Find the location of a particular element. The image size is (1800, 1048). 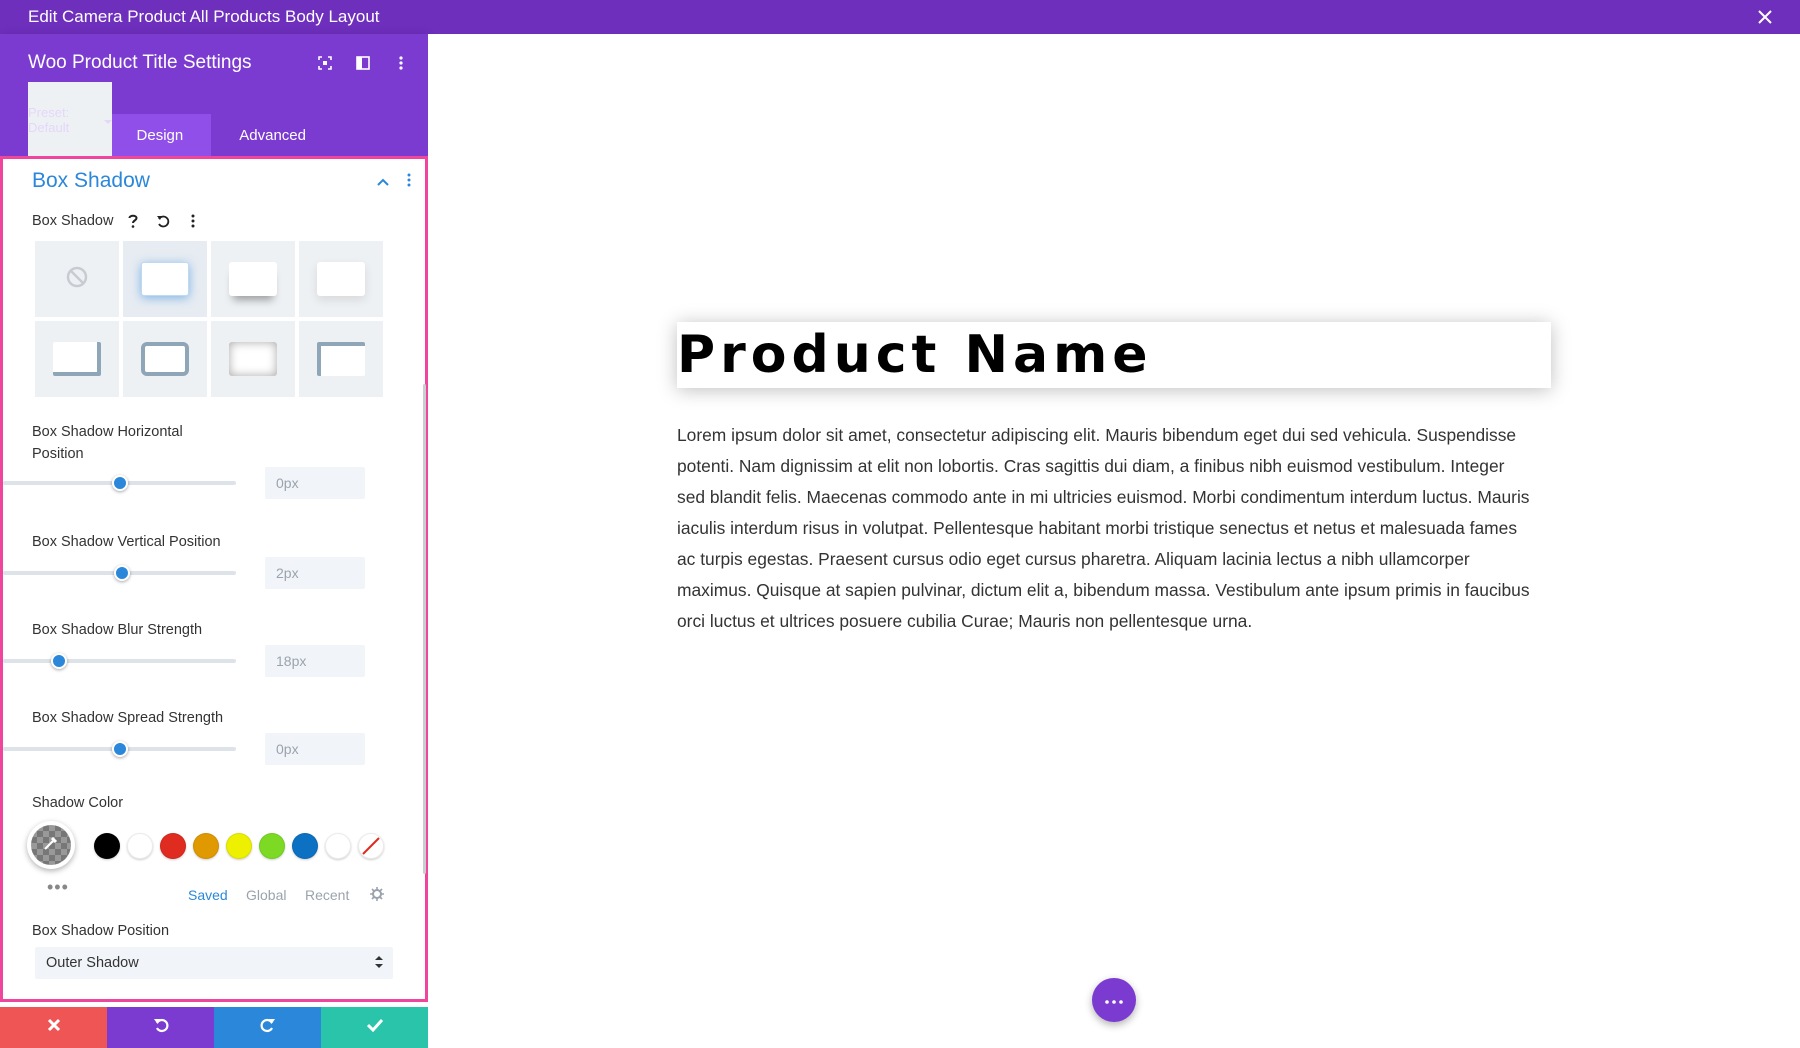

fullscreen-icon is located at coordinates (325, 63).